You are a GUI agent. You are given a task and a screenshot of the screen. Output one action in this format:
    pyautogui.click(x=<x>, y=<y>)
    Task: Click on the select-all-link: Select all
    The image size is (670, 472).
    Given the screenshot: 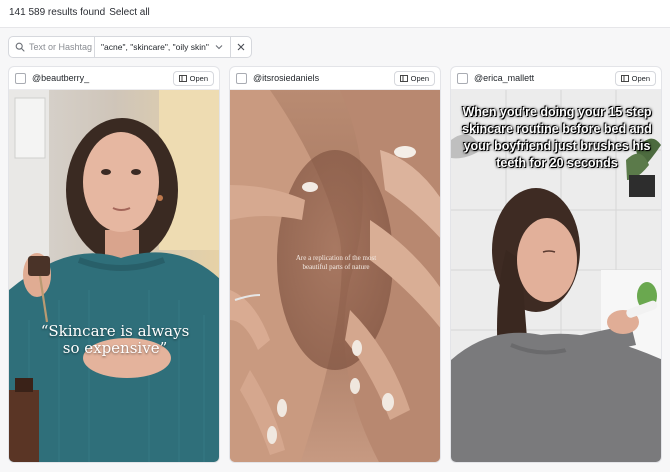 What is the action you would take?
    pyautogui.click(x=129, y=12)
    